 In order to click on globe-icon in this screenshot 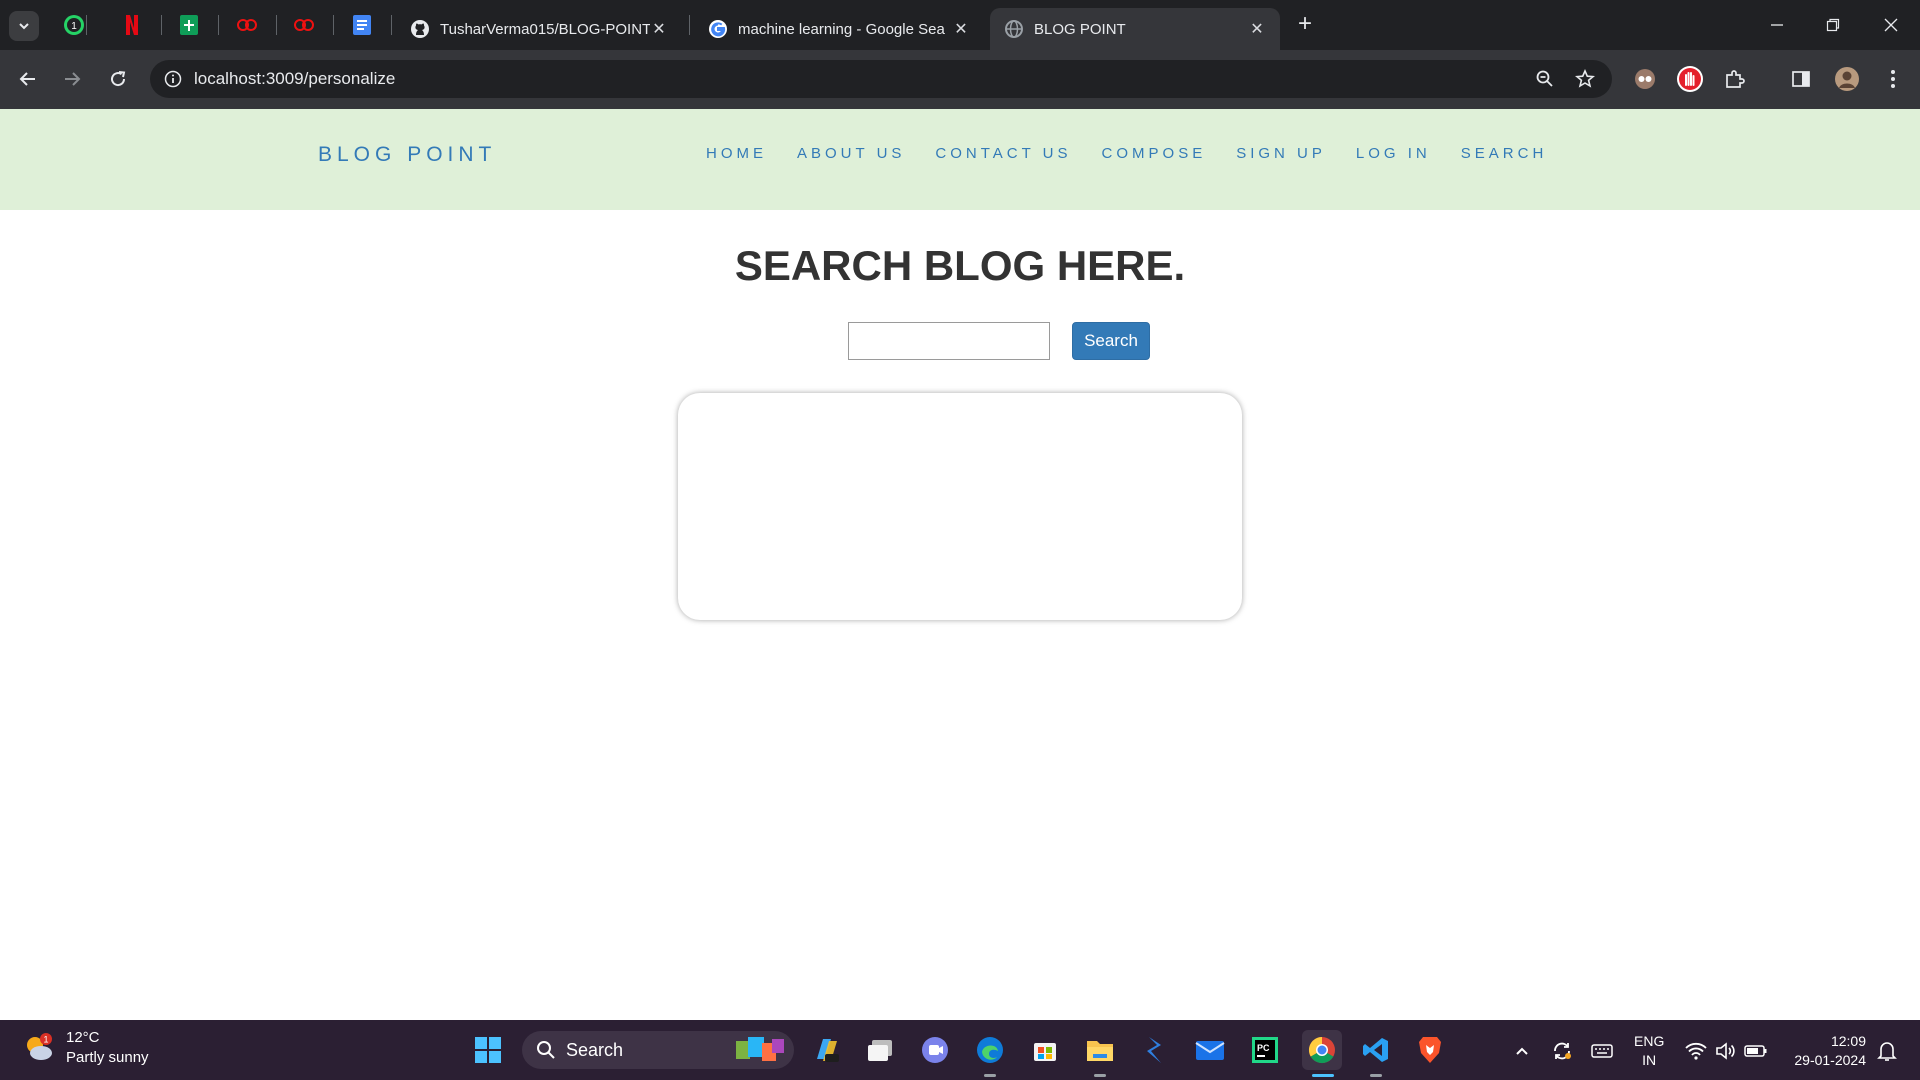, I will do `click(1014, 29)`.